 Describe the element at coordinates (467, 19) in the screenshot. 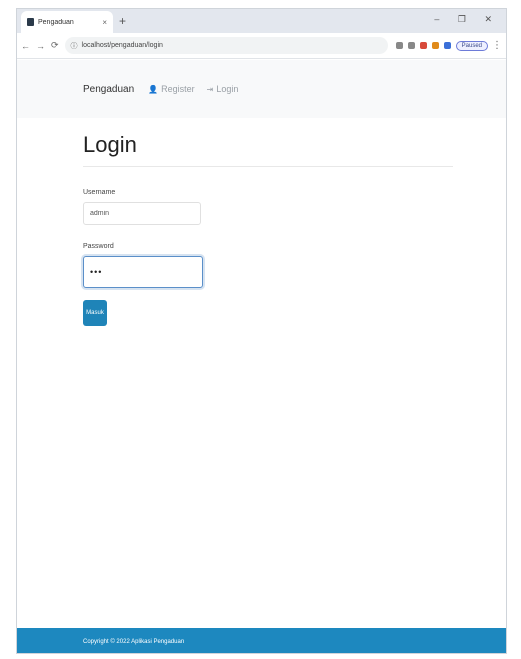

I see `window-controls: – ❐ ✕` at that location.